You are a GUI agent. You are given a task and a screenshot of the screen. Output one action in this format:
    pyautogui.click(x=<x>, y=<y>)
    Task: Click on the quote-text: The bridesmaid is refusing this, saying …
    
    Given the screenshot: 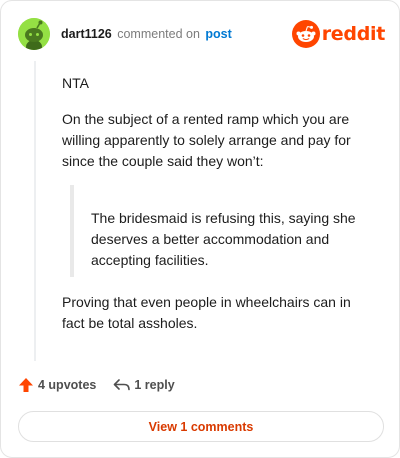 What is the action you would take?
    pyautogui.click(x=223, y=239)
    